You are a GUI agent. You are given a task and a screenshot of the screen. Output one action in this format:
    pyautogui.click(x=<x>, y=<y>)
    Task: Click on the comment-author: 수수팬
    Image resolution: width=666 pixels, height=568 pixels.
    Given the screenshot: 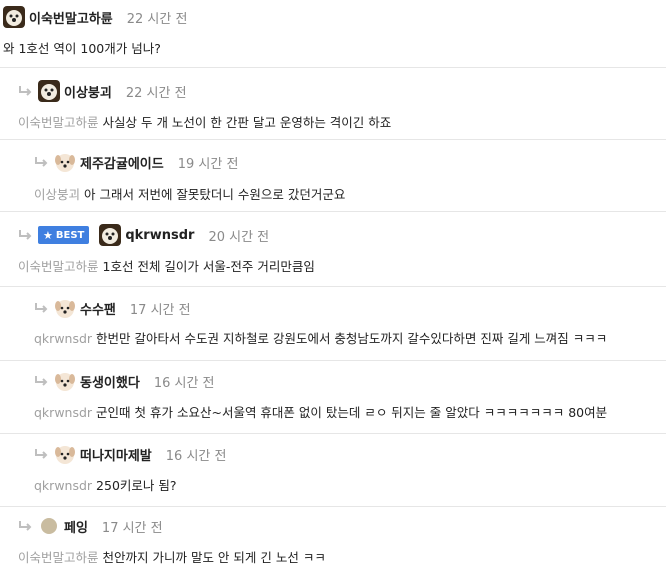 What is the action you would take?
    pyautogui.click(x=98, y=308)
    